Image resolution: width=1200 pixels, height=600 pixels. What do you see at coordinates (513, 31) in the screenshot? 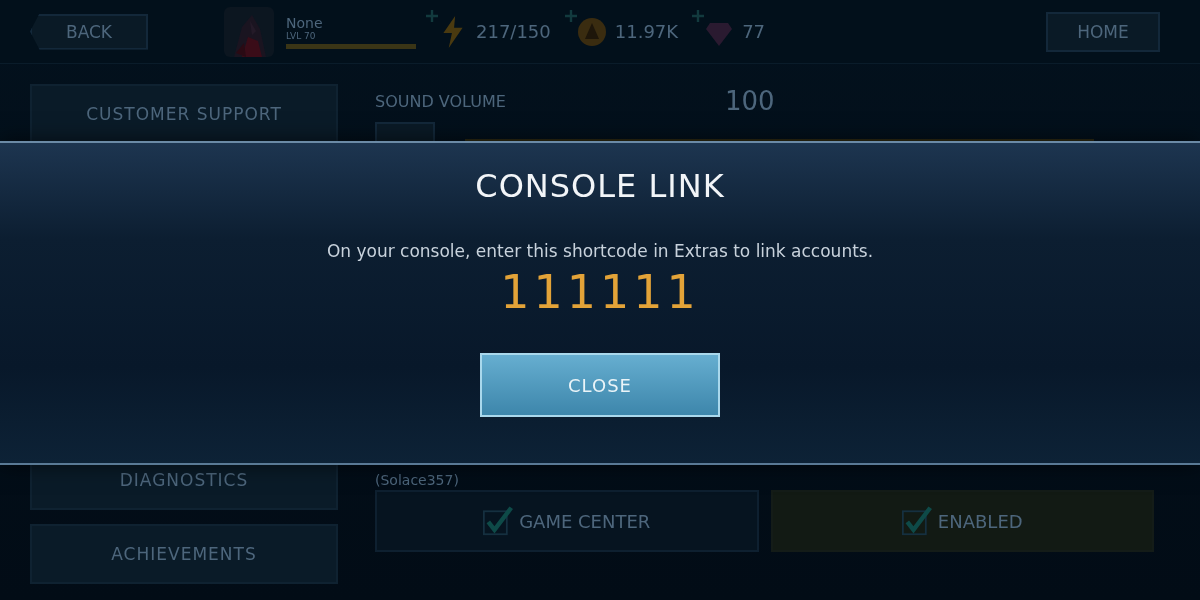
I see `currency-amount: 217/150` at bounding box center [513, 31].